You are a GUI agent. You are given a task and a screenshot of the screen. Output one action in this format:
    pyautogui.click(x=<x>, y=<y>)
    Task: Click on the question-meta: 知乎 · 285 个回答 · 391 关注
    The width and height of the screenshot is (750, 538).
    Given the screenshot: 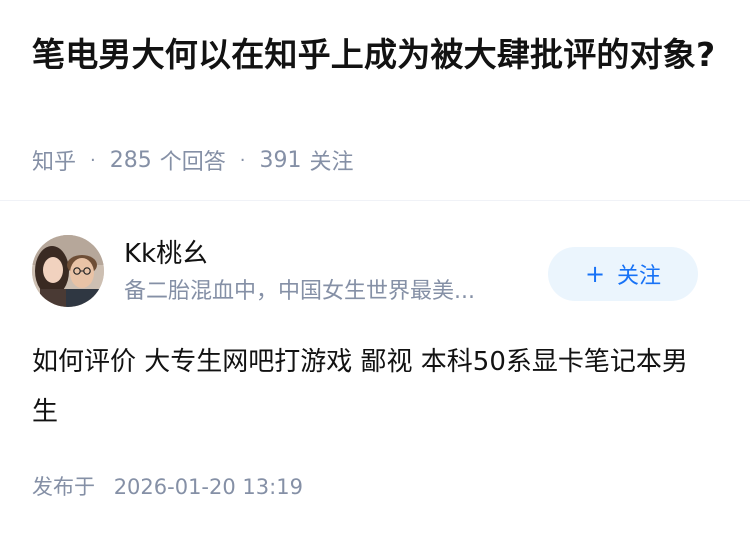 What is the action you would take?
    pyautogui.click(x=193, y=160)
    